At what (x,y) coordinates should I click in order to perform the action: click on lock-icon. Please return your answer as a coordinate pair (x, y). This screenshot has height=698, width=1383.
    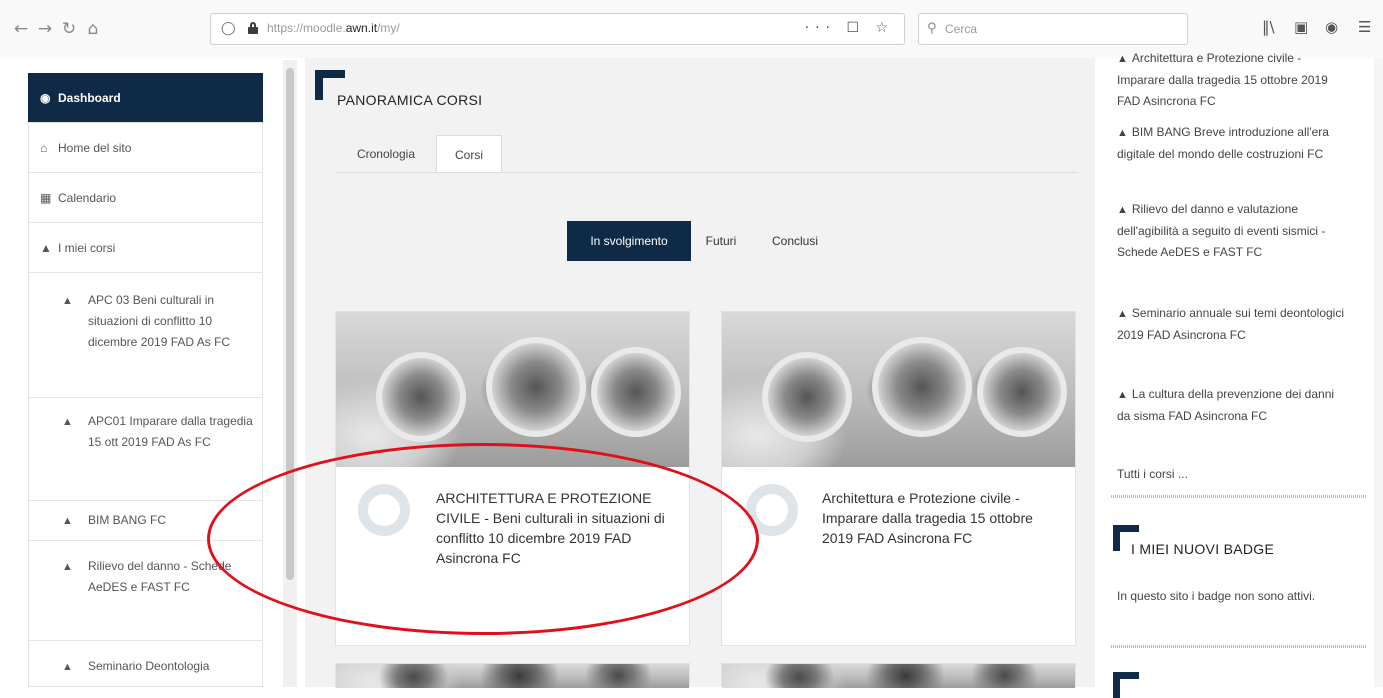
    Looking at the image, I should click on (253, 28).